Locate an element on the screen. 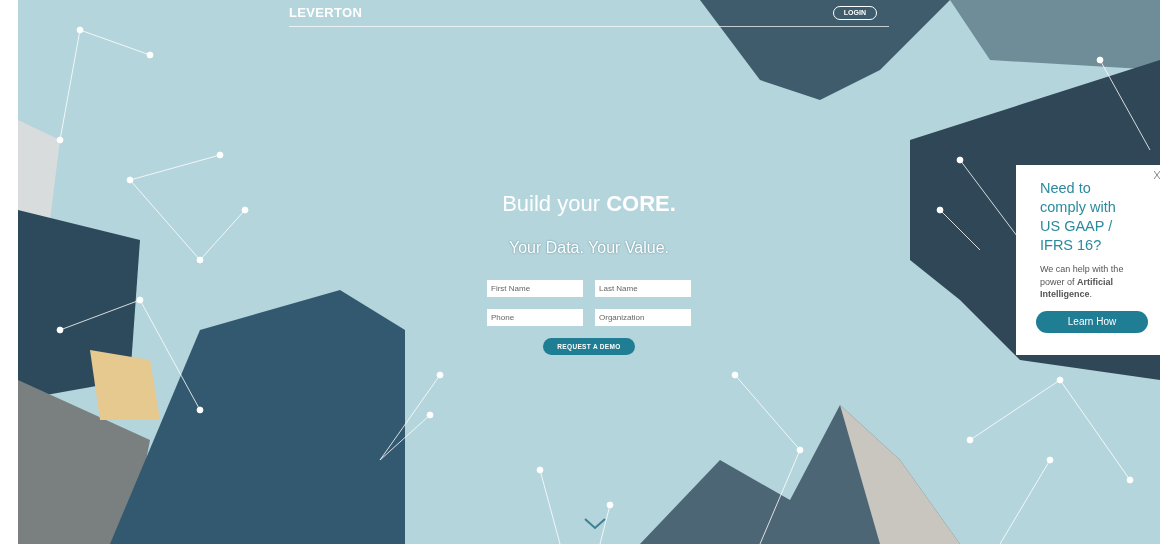  close-icon is located at coordinates (1157, 175).